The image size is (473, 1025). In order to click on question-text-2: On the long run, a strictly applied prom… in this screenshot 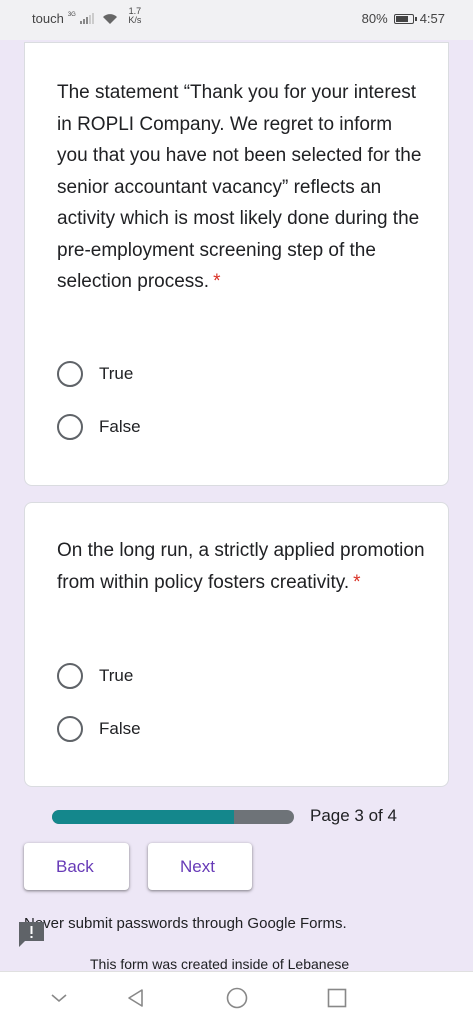, I will do `click(242, 566)`.